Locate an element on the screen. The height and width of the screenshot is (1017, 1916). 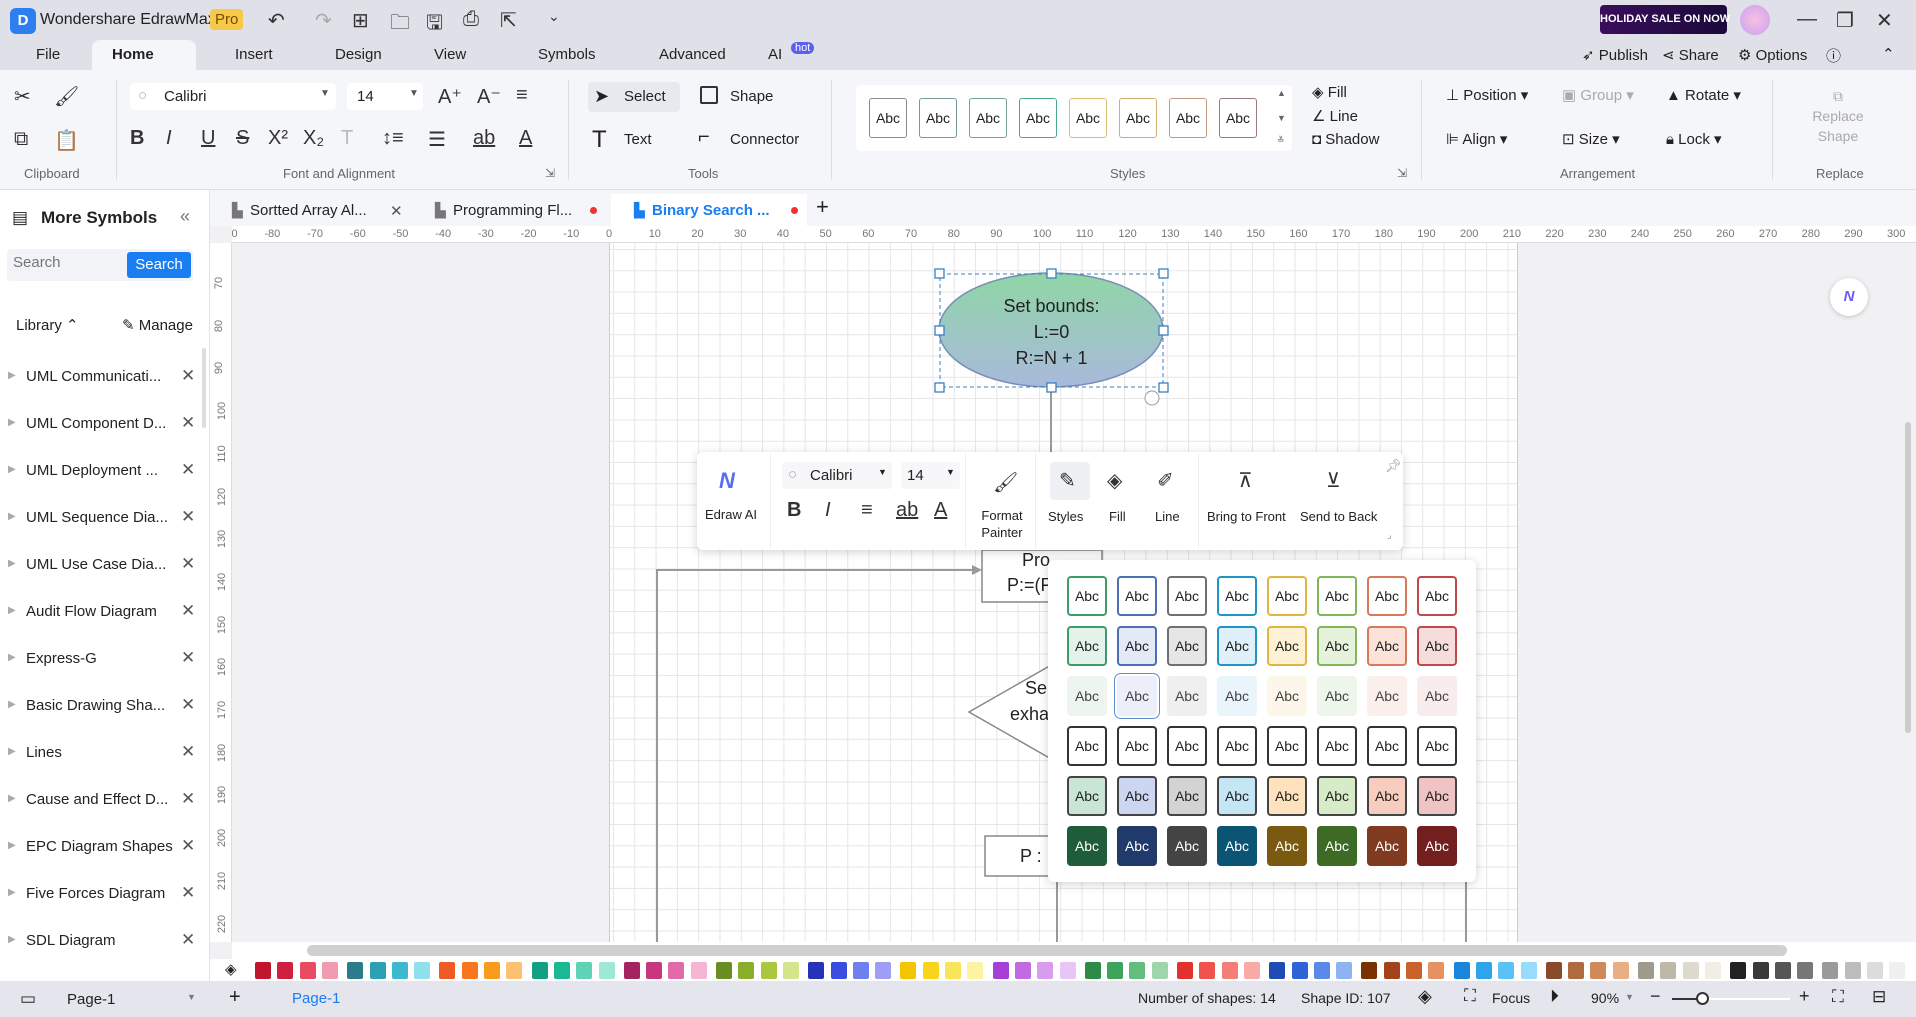
align-icon: ≡ is located at coordinates (867, 510).